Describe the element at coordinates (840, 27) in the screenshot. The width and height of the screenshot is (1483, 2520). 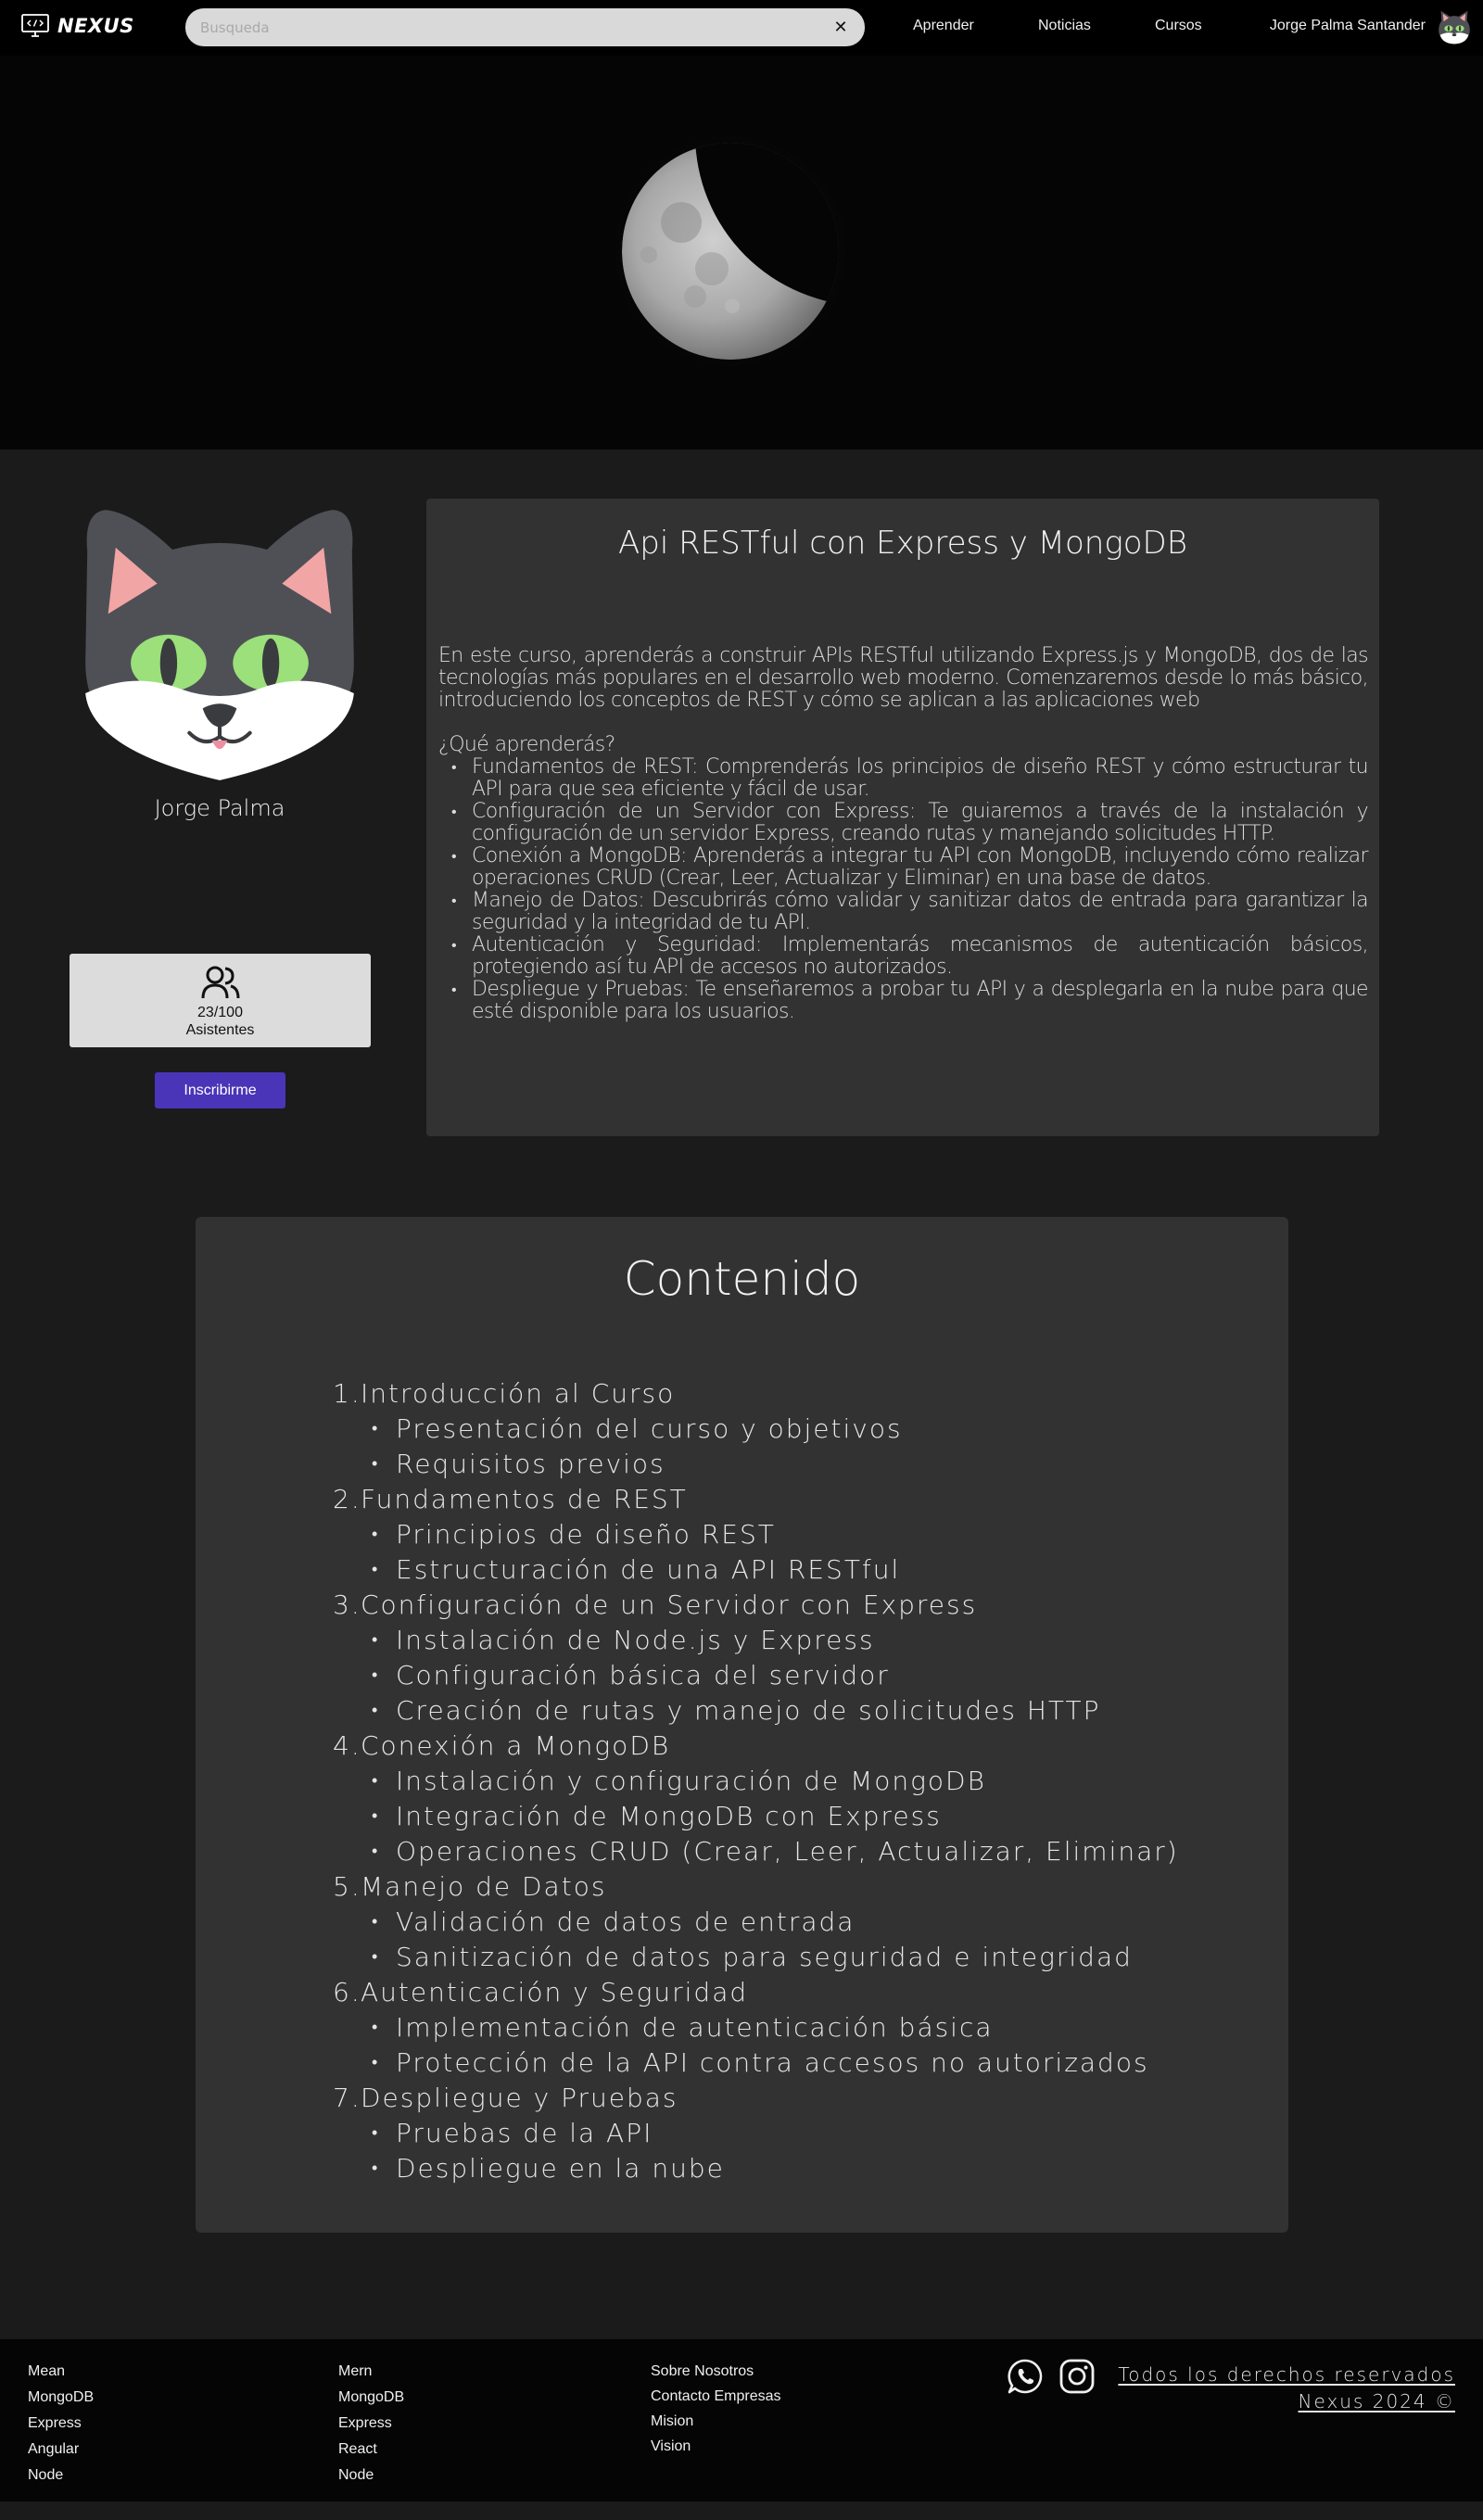
I see `close-icon: ✕` at that location.